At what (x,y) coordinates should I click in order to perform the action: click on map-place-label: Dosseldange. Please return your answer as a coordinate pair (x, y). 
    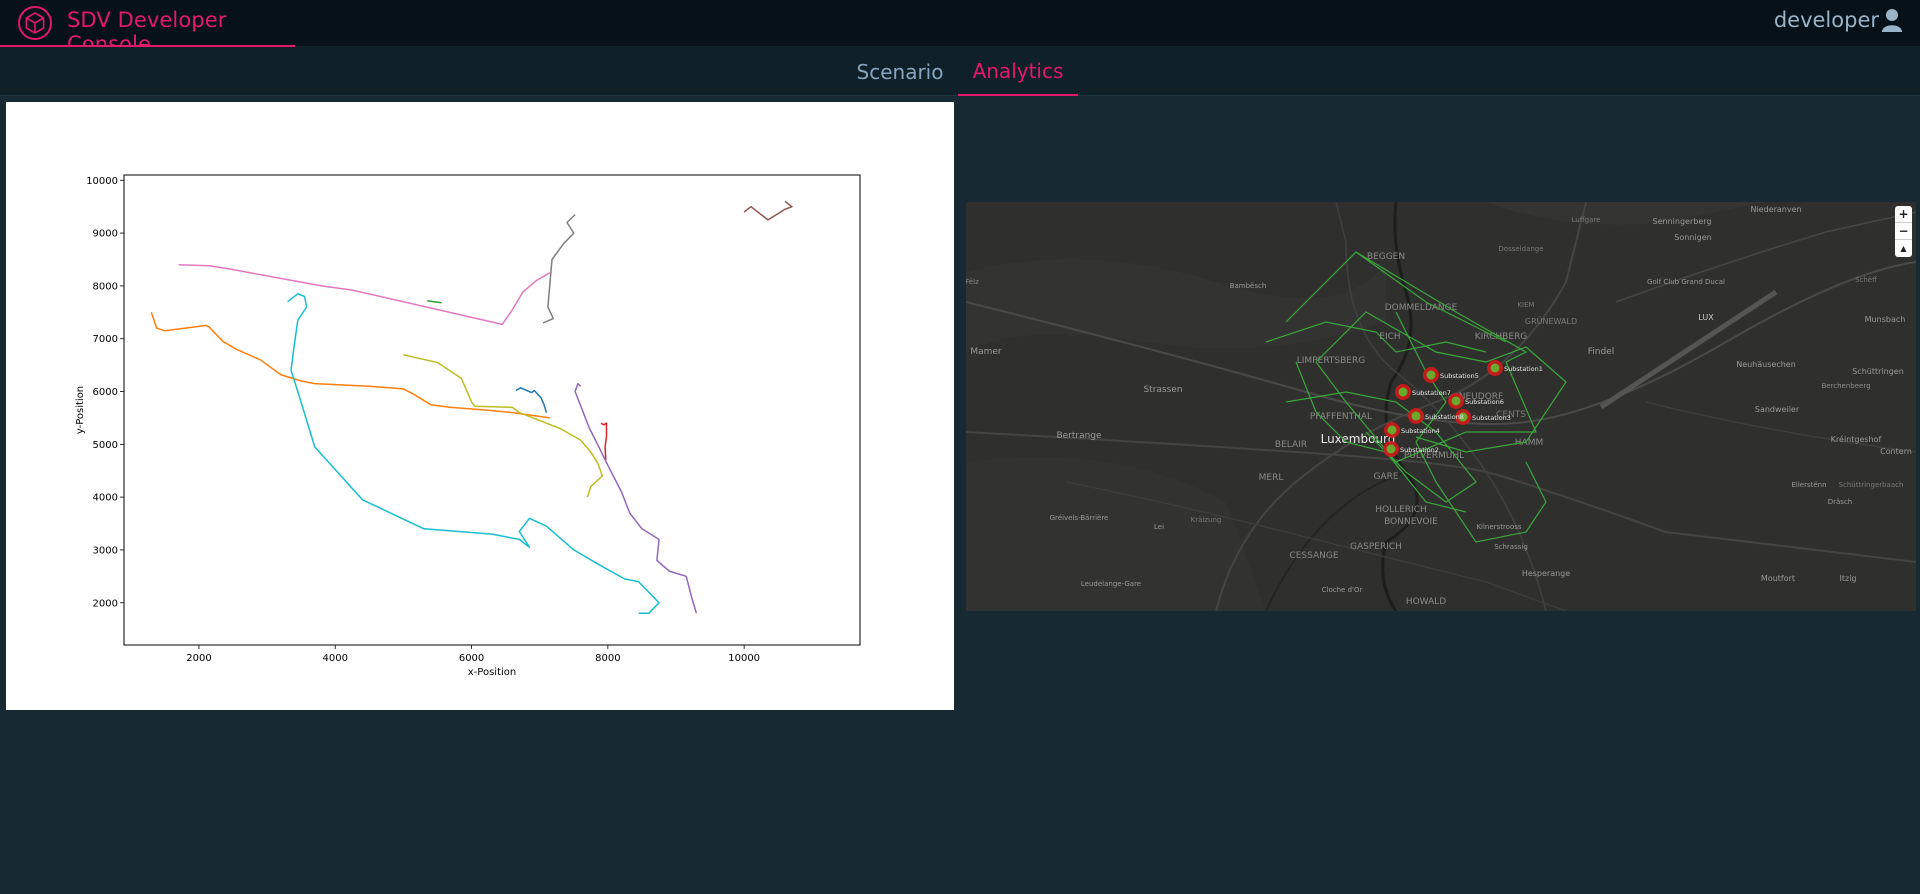
    Looking at the image, I should click on (1520, 249).